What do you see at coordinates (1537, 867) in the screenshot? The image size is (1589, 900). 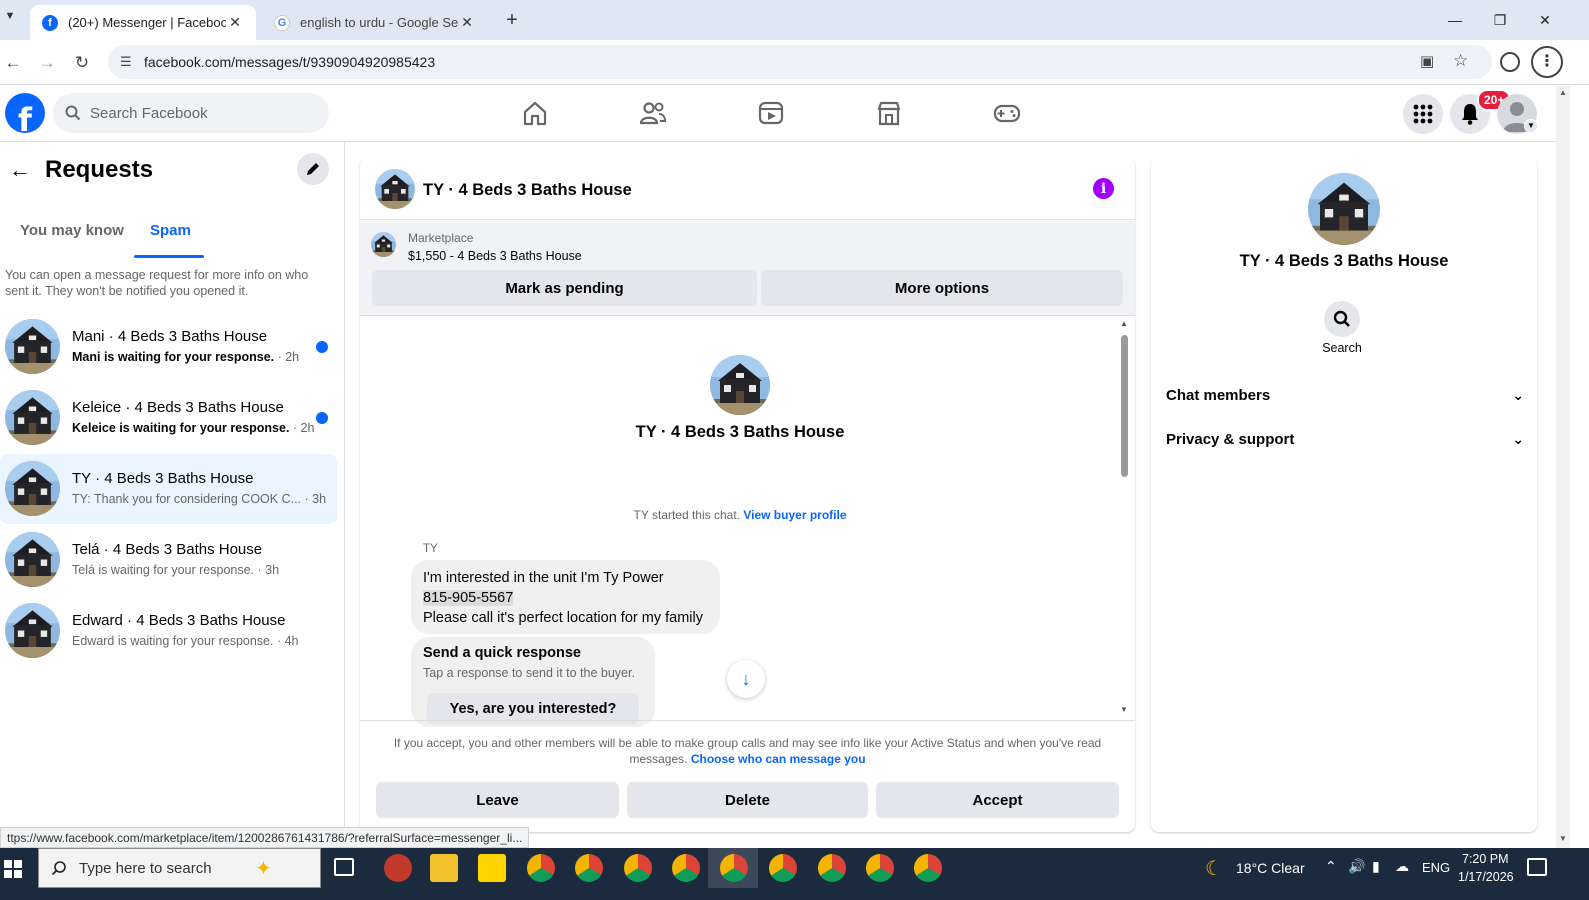 I see `notification-center-icon` at bounding box center [1537, 867].